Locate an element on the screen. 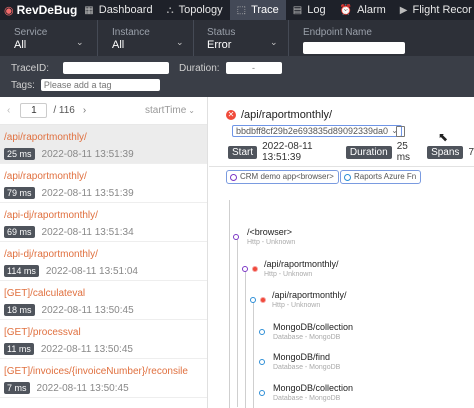  nav-label: Trace is located at coordinates (265, 10).